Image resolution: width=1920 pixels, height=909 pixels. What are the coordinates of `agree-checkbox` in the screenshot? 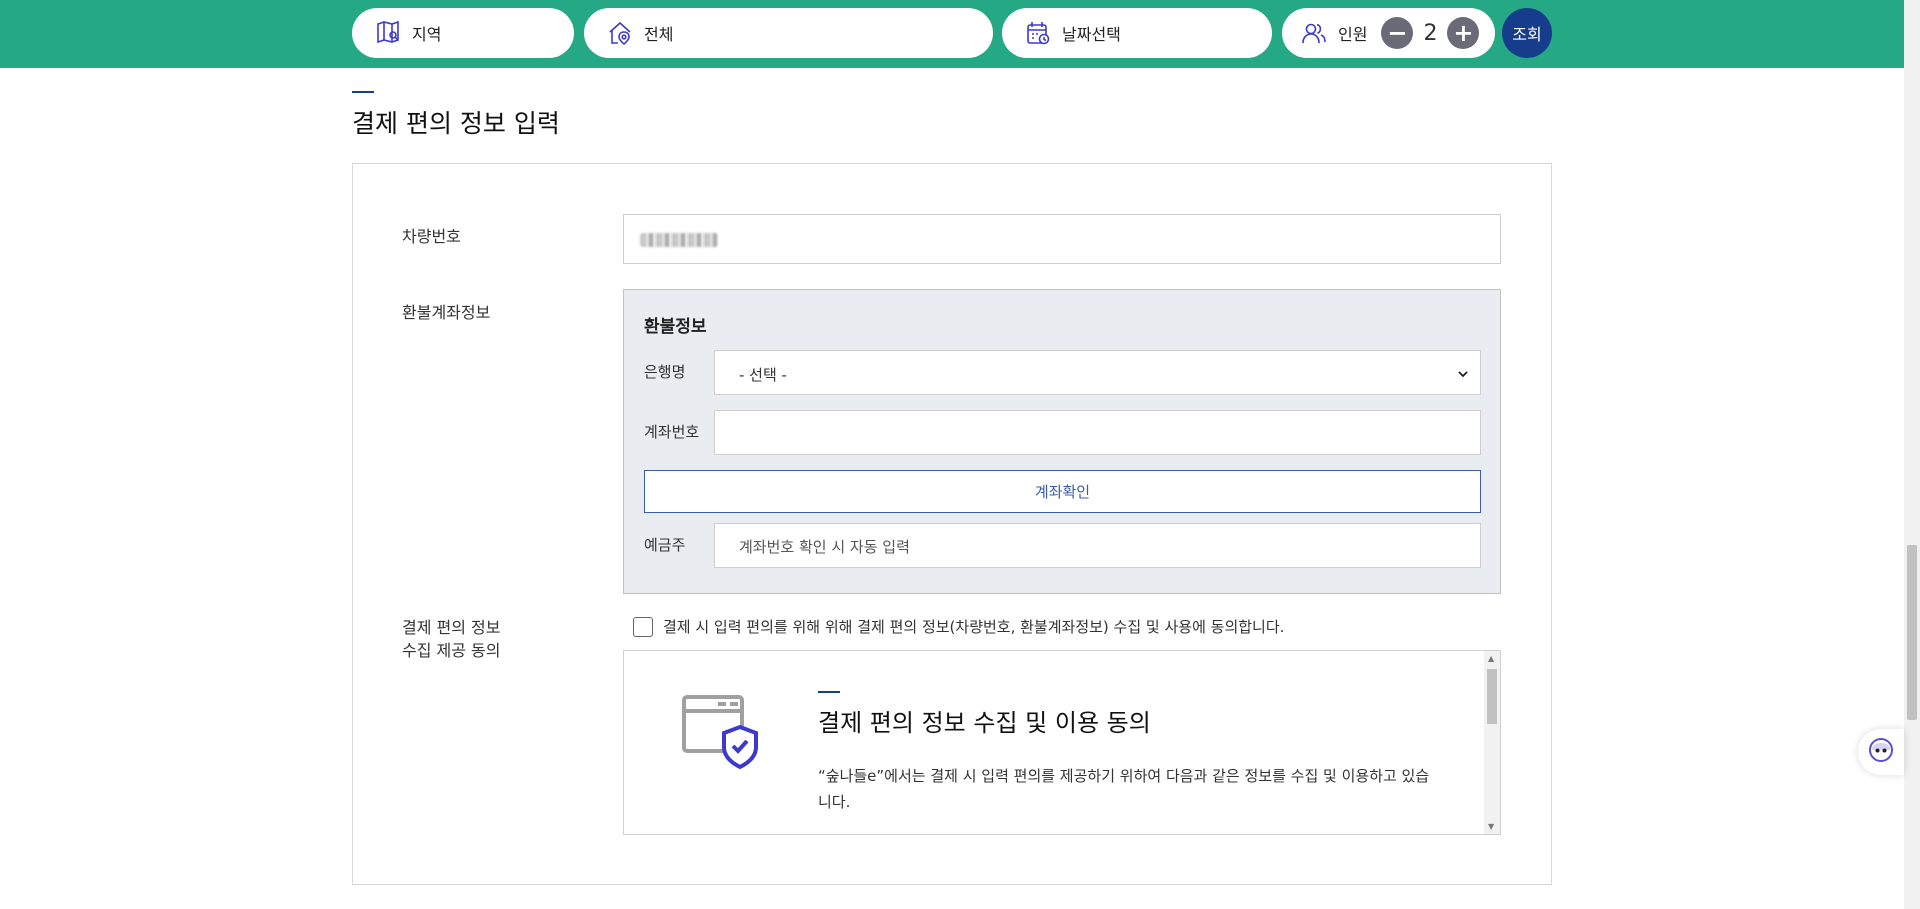 It's located at (643, 626).